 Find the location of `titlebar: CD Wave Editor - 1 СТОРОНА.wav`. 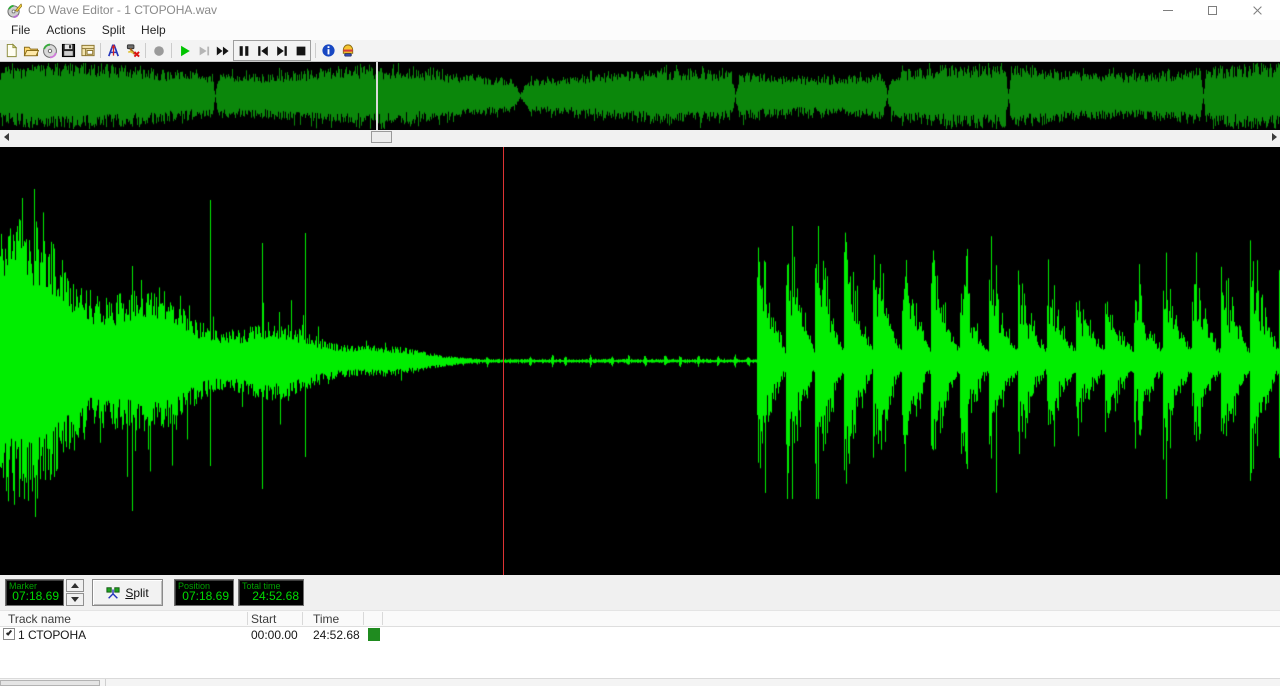

titlebar: CD Wave Editor - 1 СТОРОНА.wav is located at coordinates (640, 10).